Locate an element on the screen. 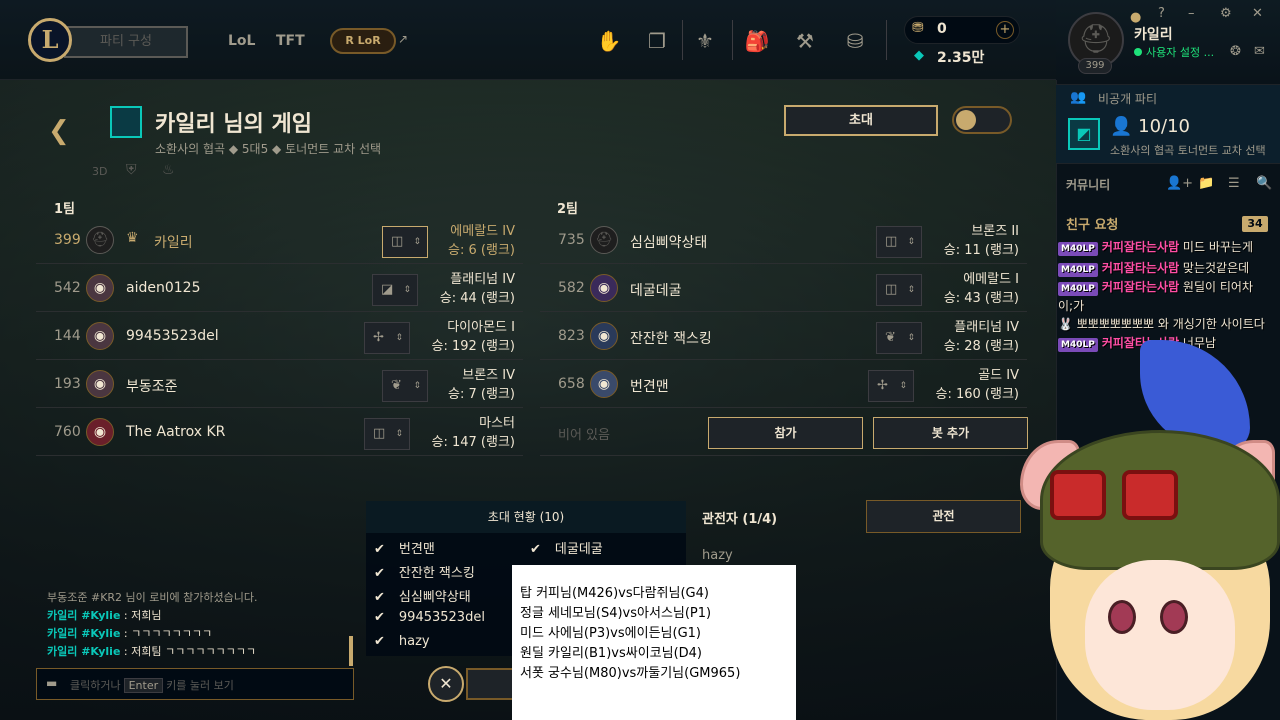 This screenshot has width=1280, height=720. private-party-label: 비공개 파티 is located at coordinates (1128, 99).